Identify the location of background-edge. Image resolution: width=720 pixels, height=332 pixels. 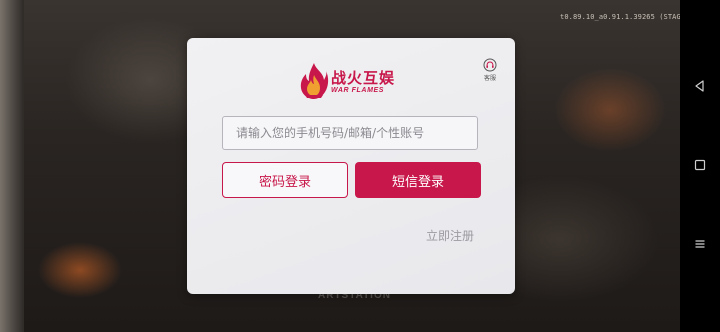
(12, 166).